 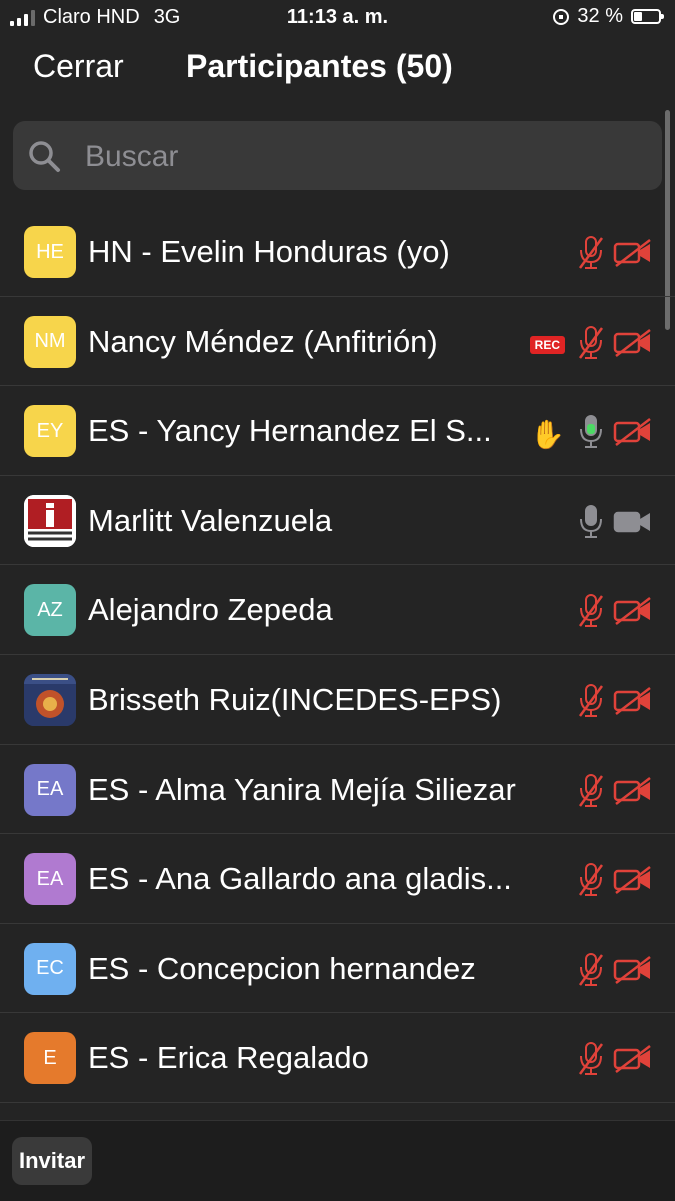 I want to click on participant-name: Nancy Méndez (Anfitrión), so click(x=263, y=341).